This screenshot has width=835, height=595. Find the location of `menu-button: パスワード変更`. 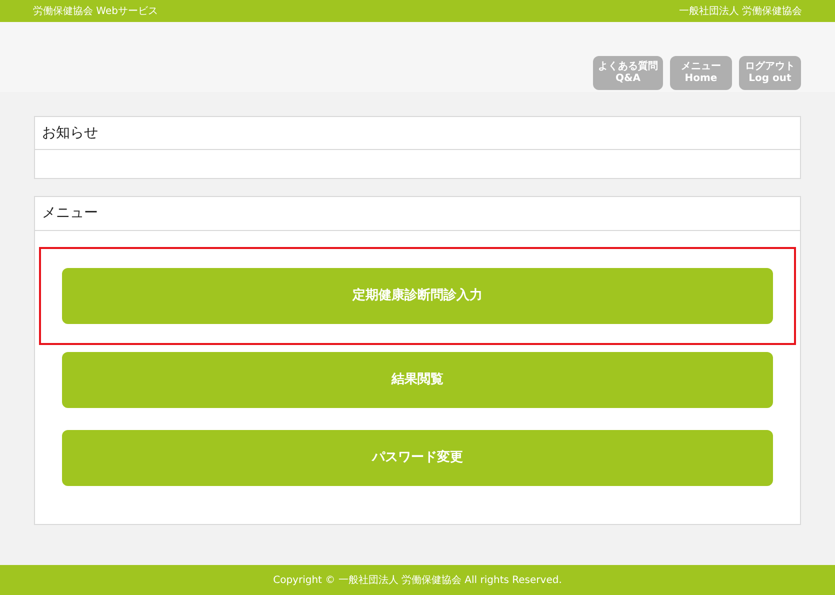

menu-button: パスワード変更 is located at coordinates (417, 458).